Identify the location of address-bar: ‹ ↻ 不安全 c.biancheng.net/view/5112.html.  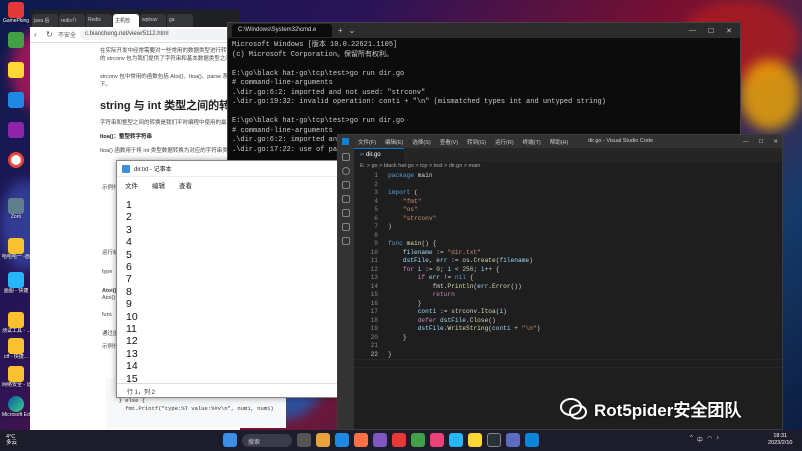
(135, 35).